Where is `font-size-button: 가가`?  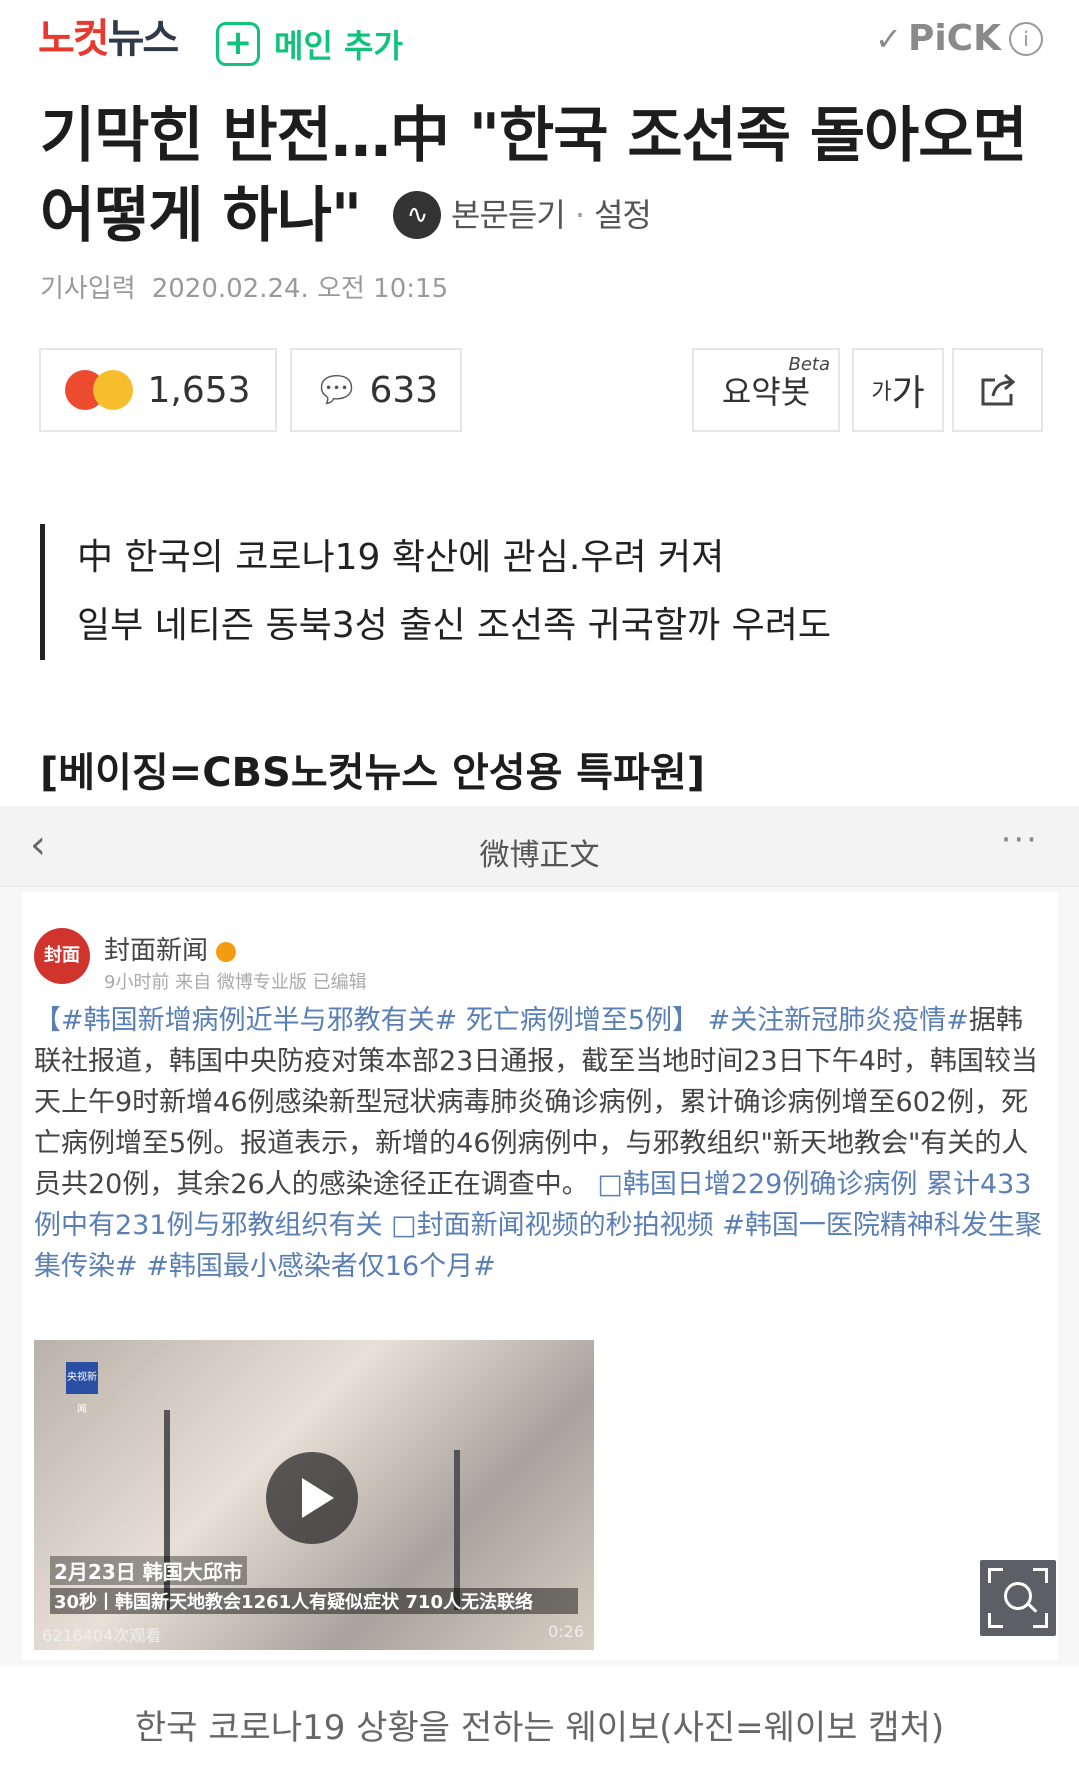
font-size-button: 가가 is located at coordinates (898, 390).